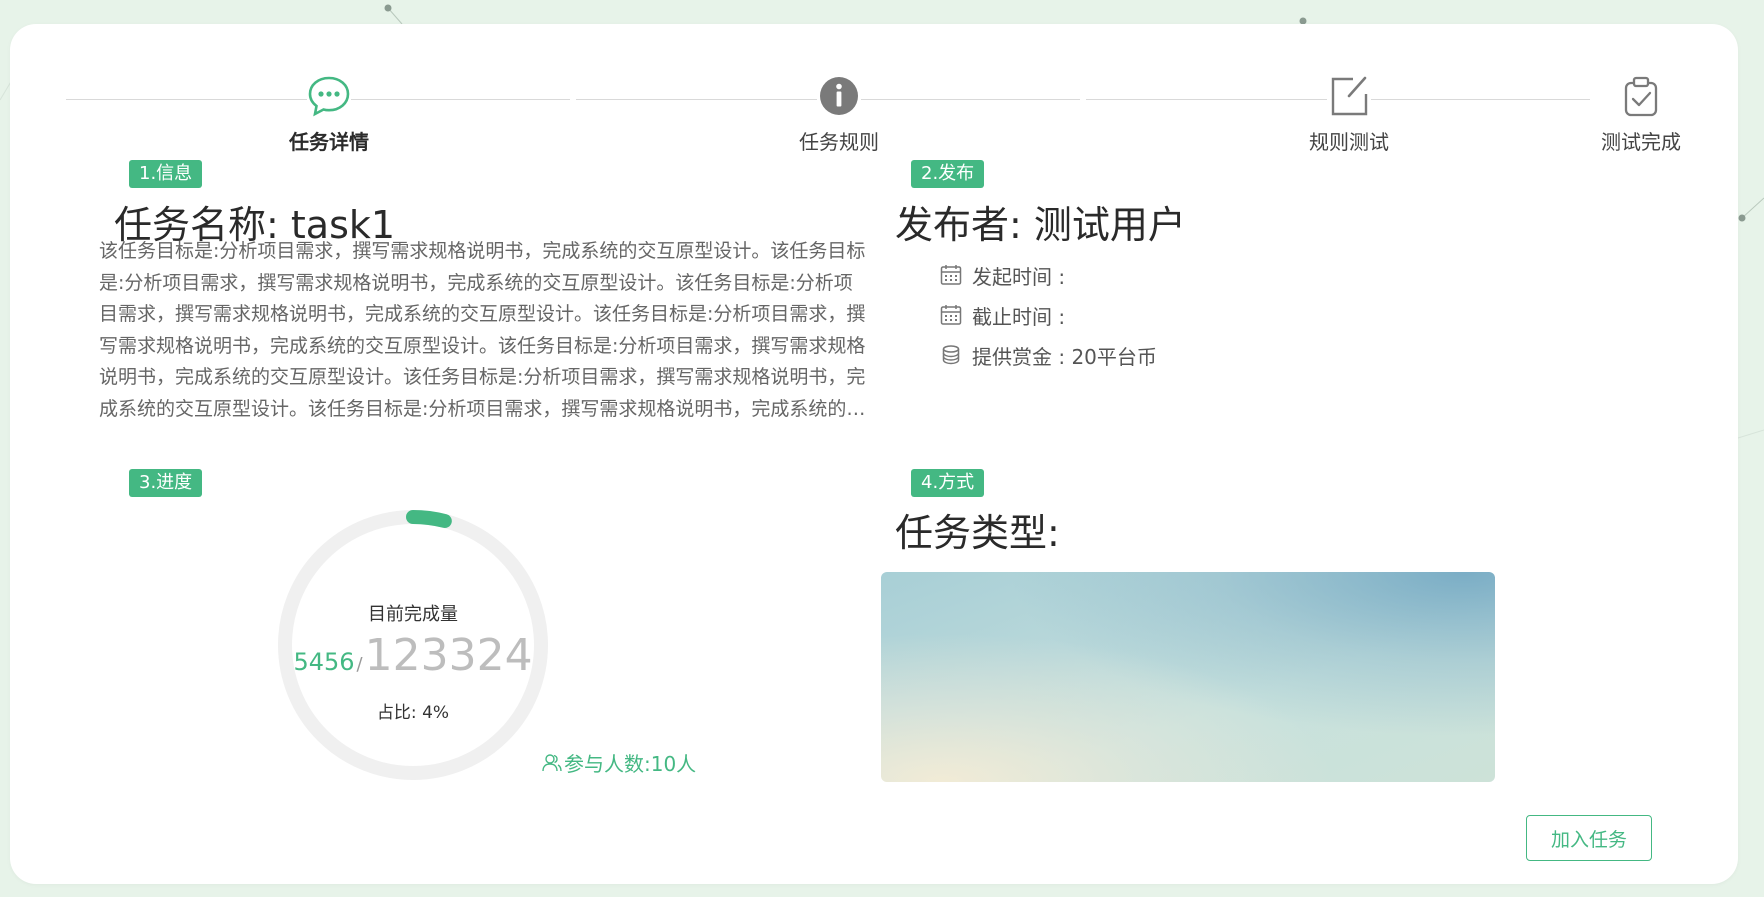 The width and height of the screenshot is (1764, 897). Describe the element at coordinates (951, 355) in the screenshot. I see `coins-icon` at that location.